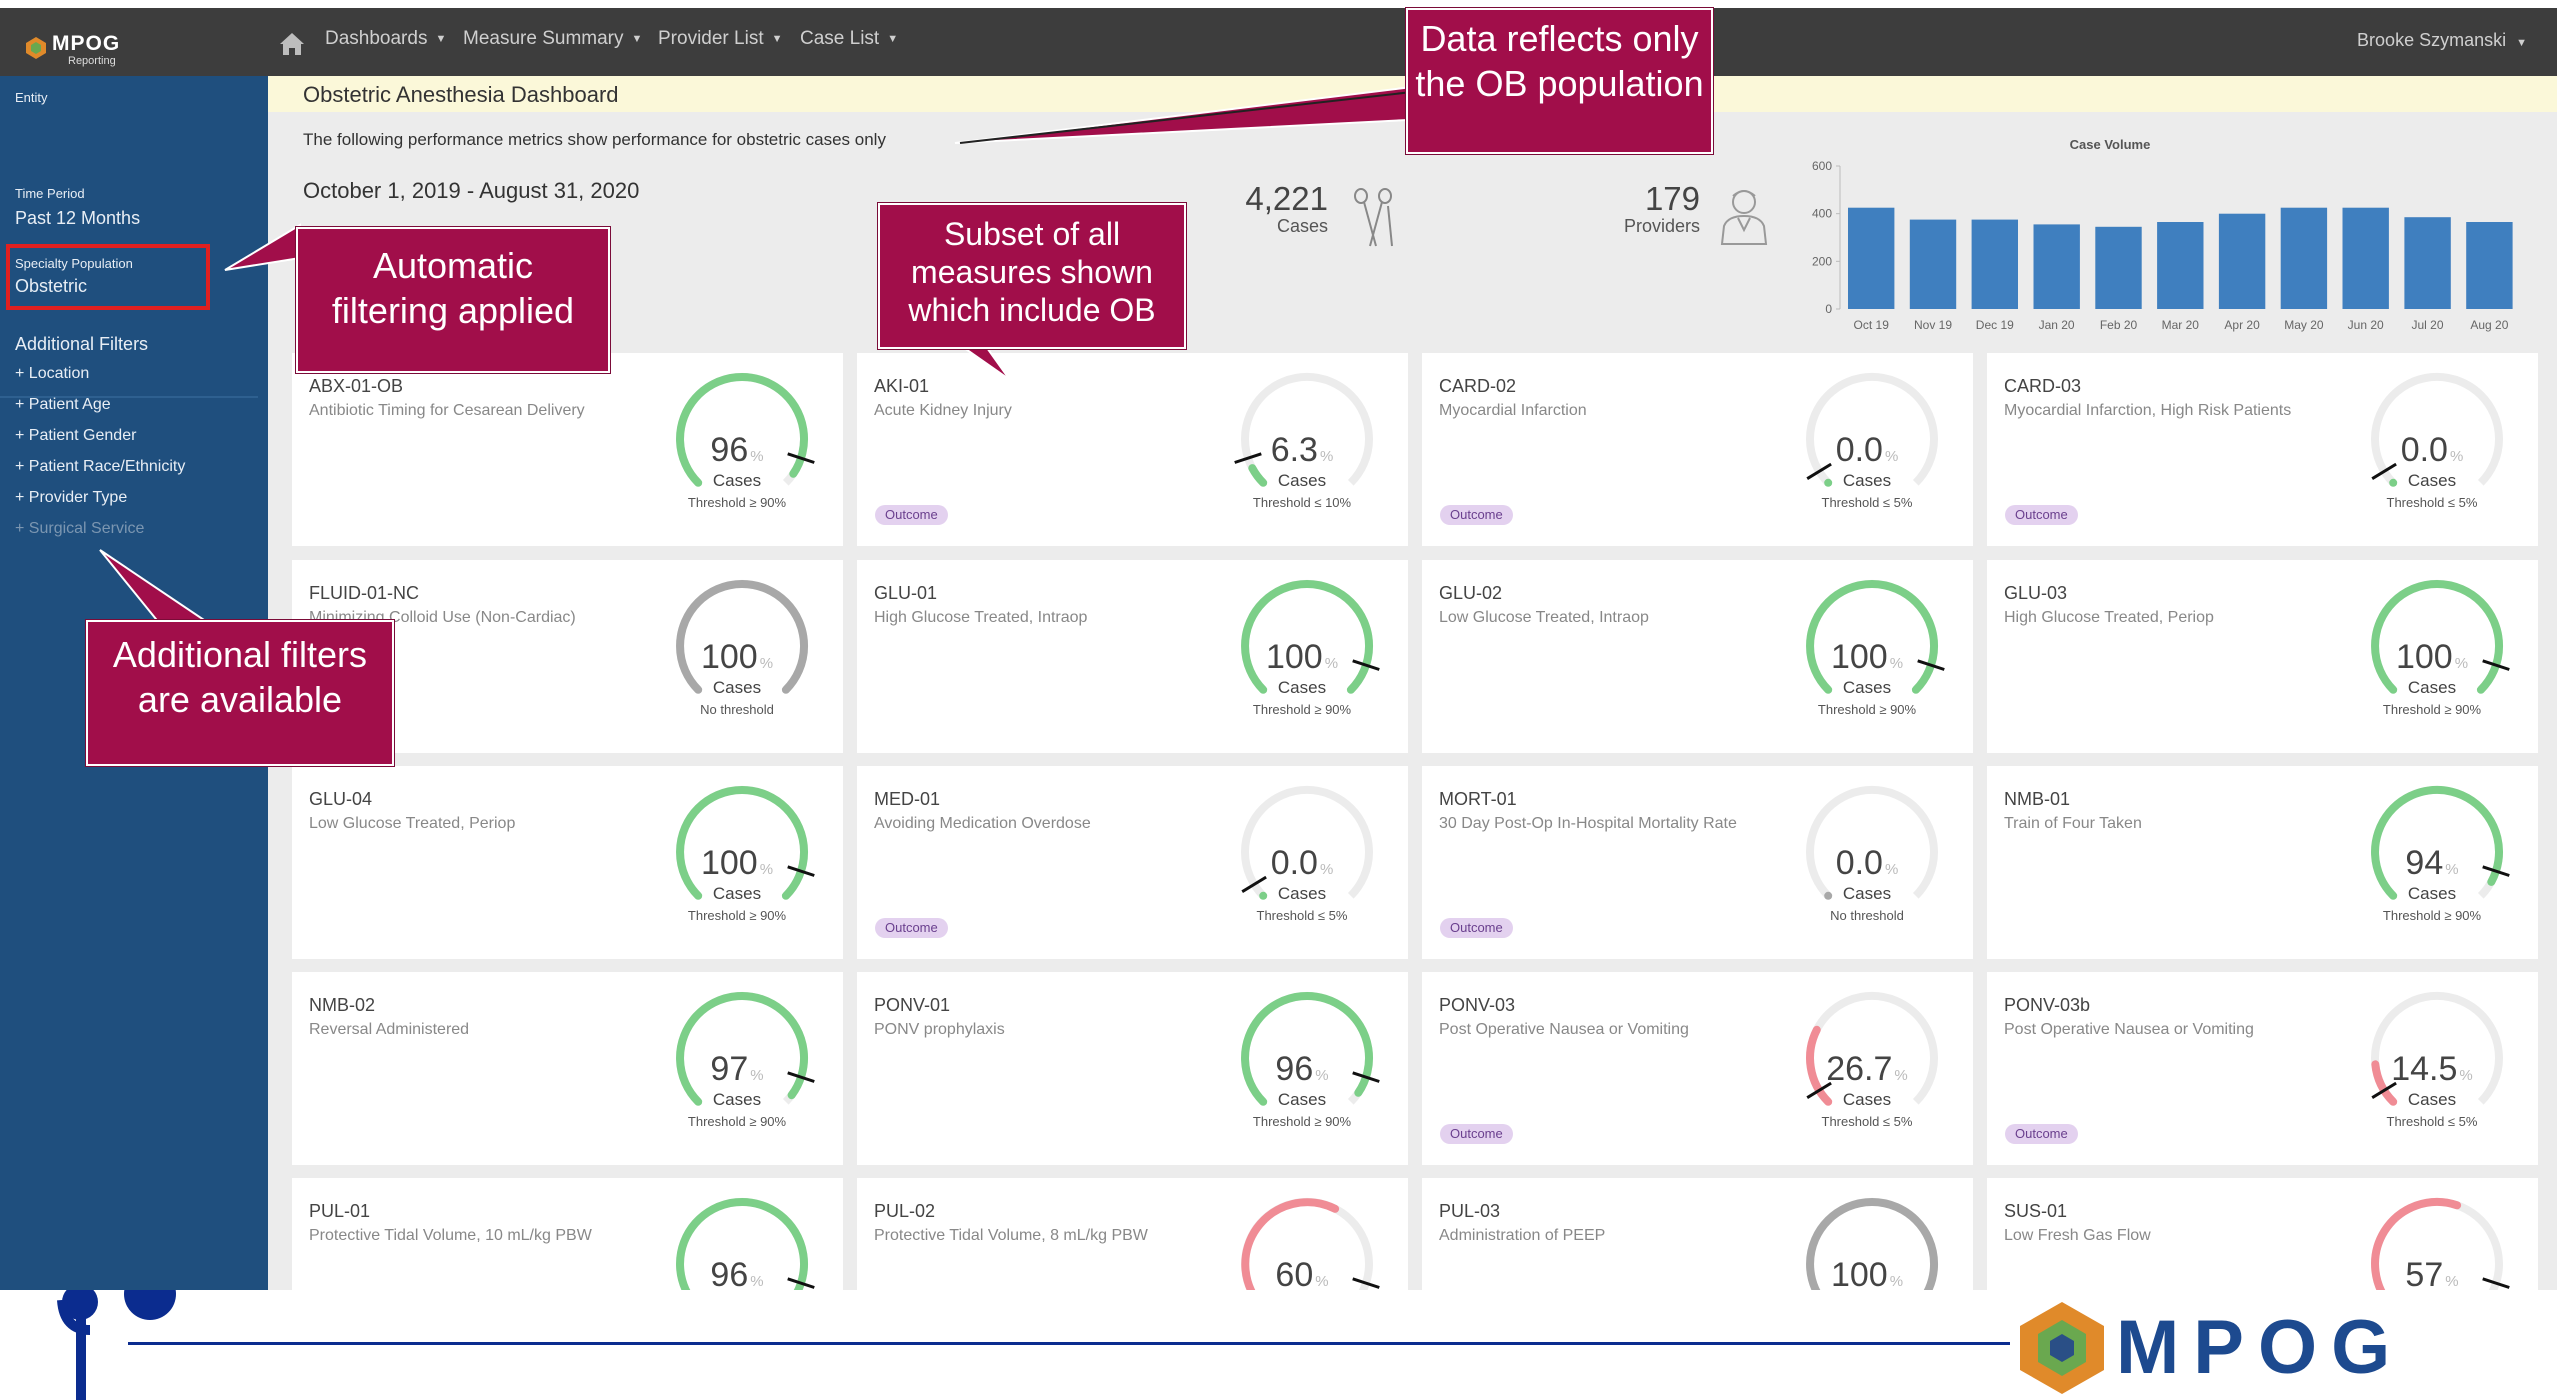 This screenshot has height=1400, width=2557. What do you see at coordinates (2110, 144) in the screenshot?
I see `chart-title: Case Volume` at bounding box center [2110, 144].